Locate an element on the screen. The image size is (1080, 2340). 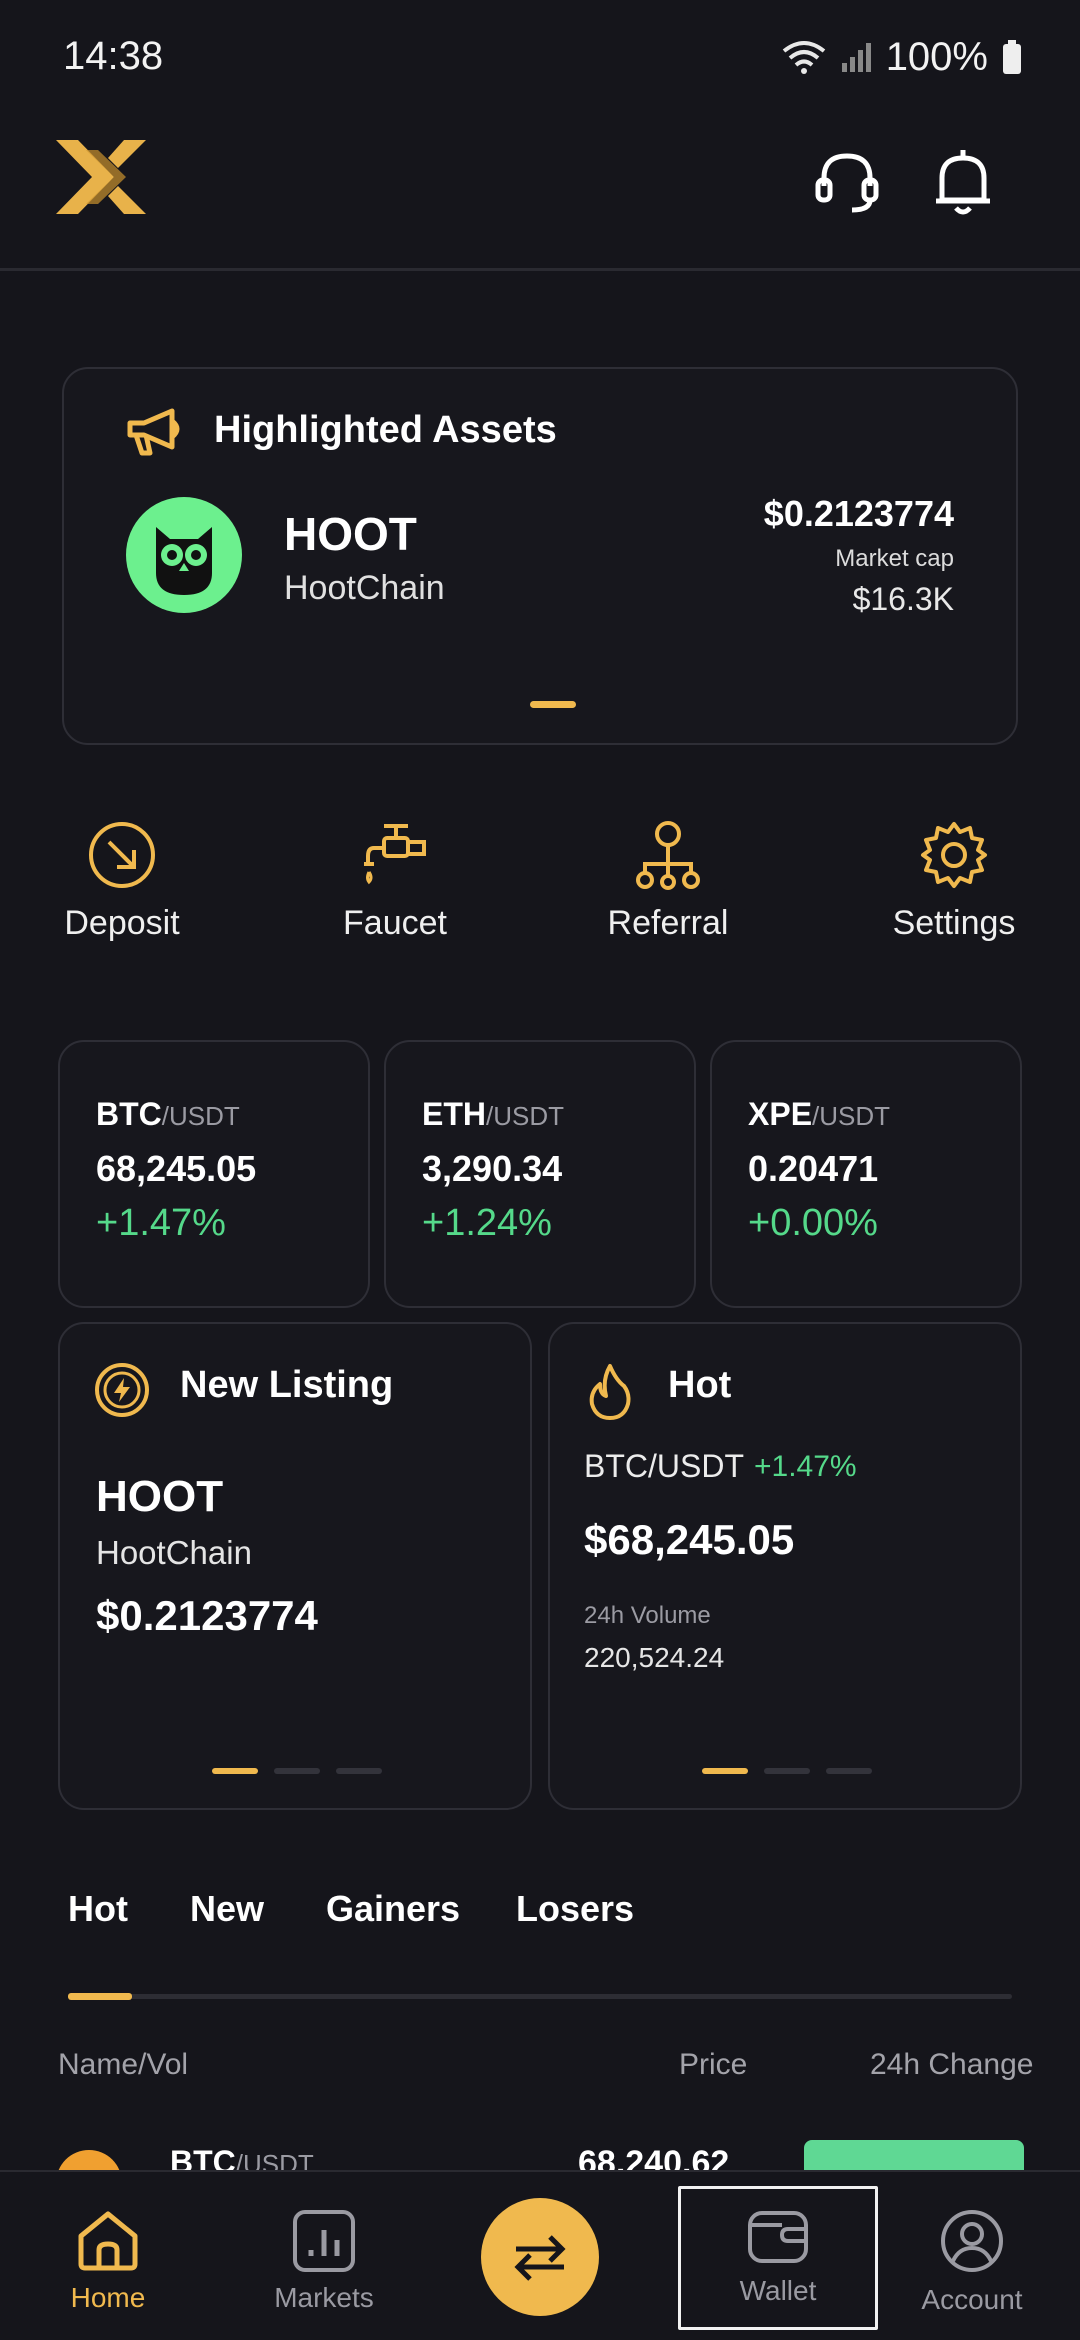
tab-active-indicator is located at coordinates (100, 1996).